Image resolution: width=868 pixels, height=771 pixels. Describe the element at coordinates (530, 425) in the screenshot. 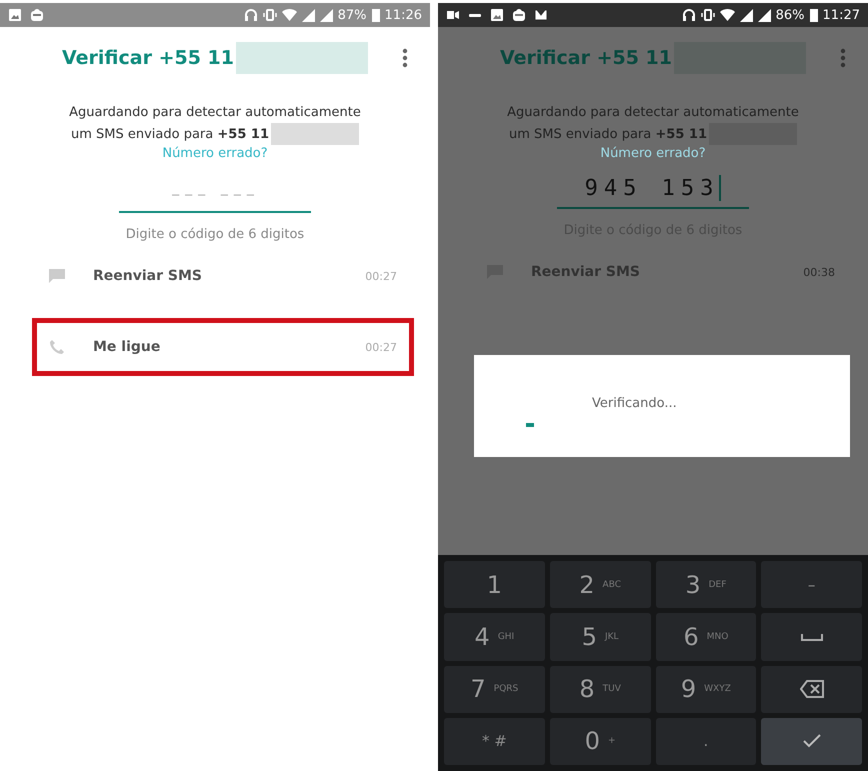

I see `spinner-icon` at that location.